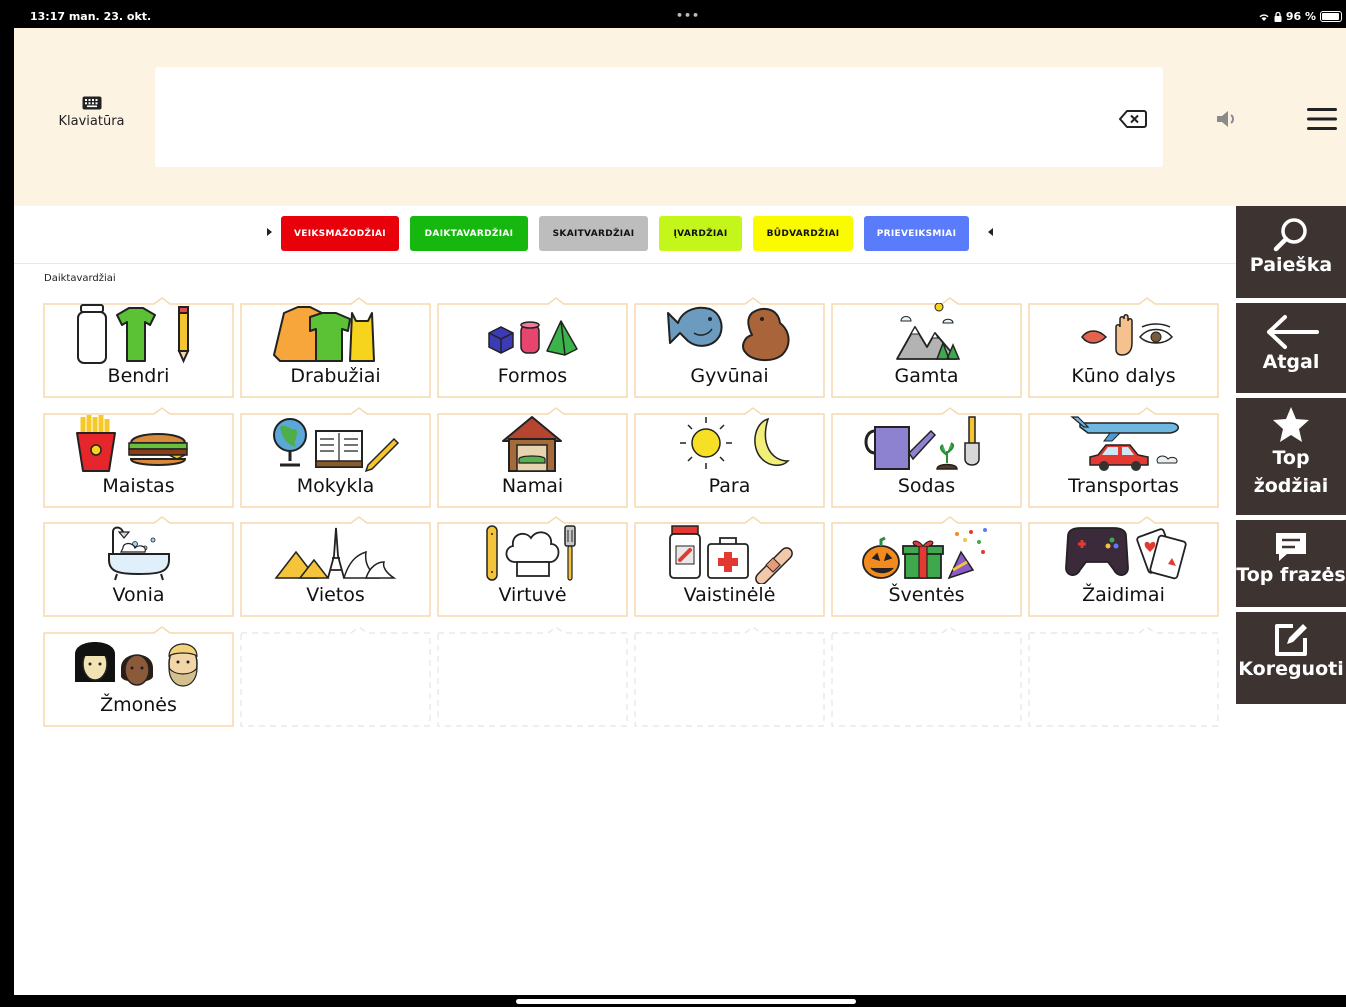  I want to click on tile-vaistinele: Vaistinėlė, so click(729, 566).